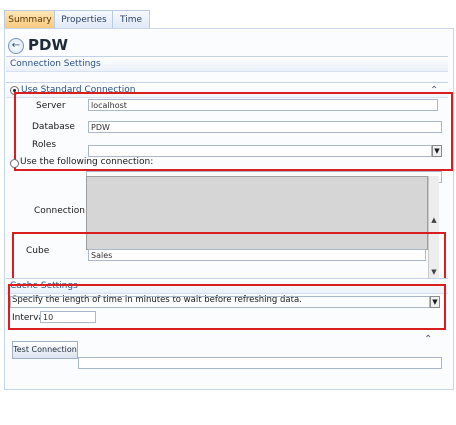 Image resolution: width=456 pixels, height=425 pixels. I want to click on status-field, so click(260, 363).